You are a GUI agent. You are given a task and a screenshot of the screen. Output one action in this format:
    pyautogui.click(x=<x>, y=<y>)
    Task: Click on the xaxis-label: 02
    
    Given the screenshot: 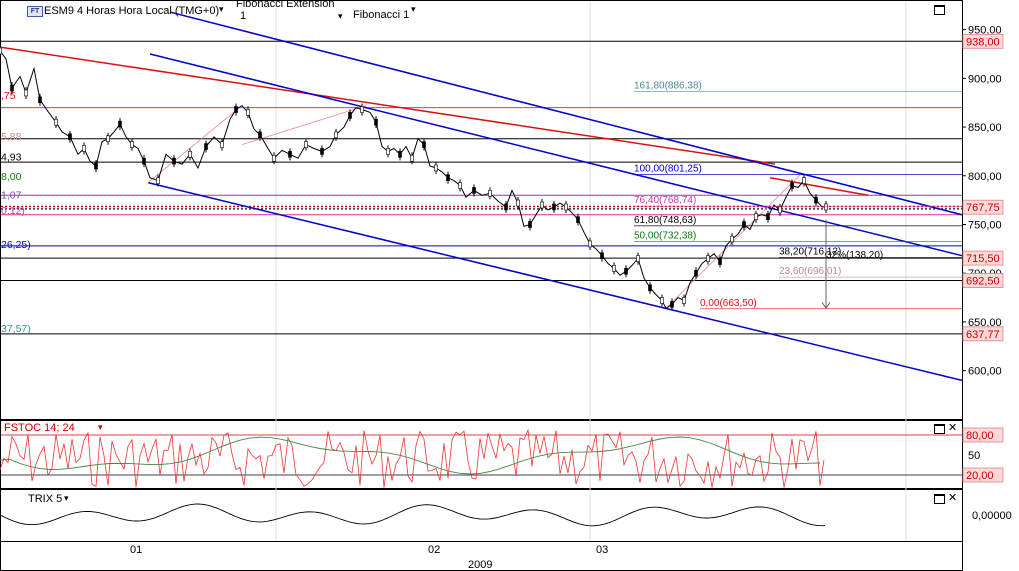 What is the action you would take?
    pyautogui.click(x=434, y=550)
    